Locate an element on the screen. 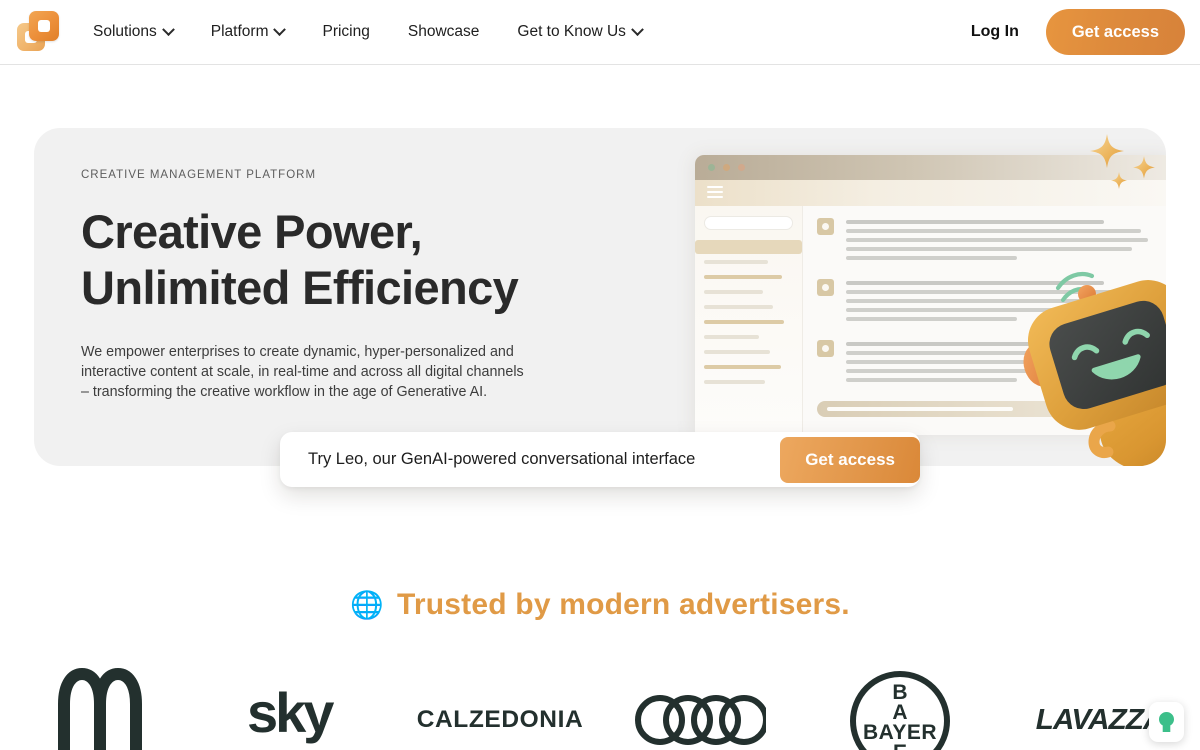 Image resolution: width=1200 pixels, height=750 pixels. green-key-icon is located at coordinates (1166, 722).